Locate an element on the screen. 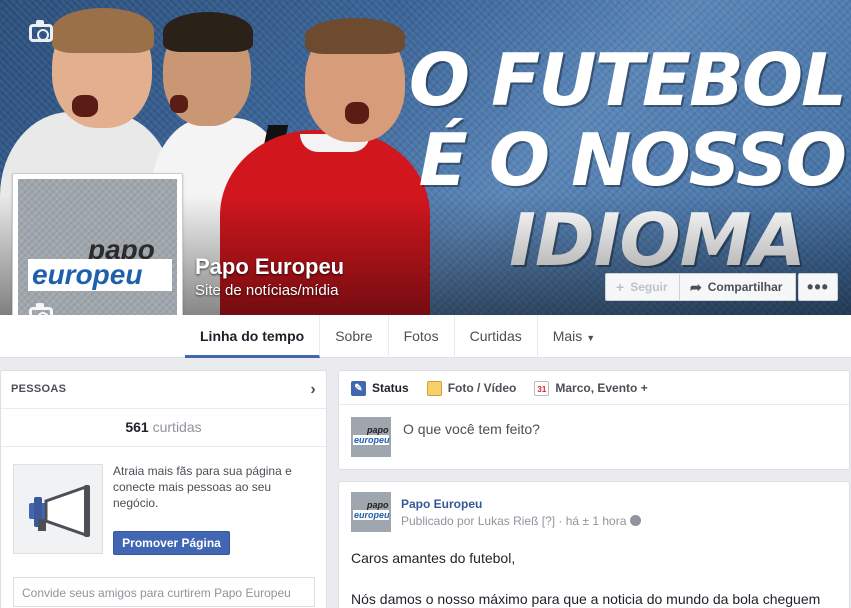 This screenshot has width=851, height=608. share-label: Compartilhar is located at coordinates (745, 287).